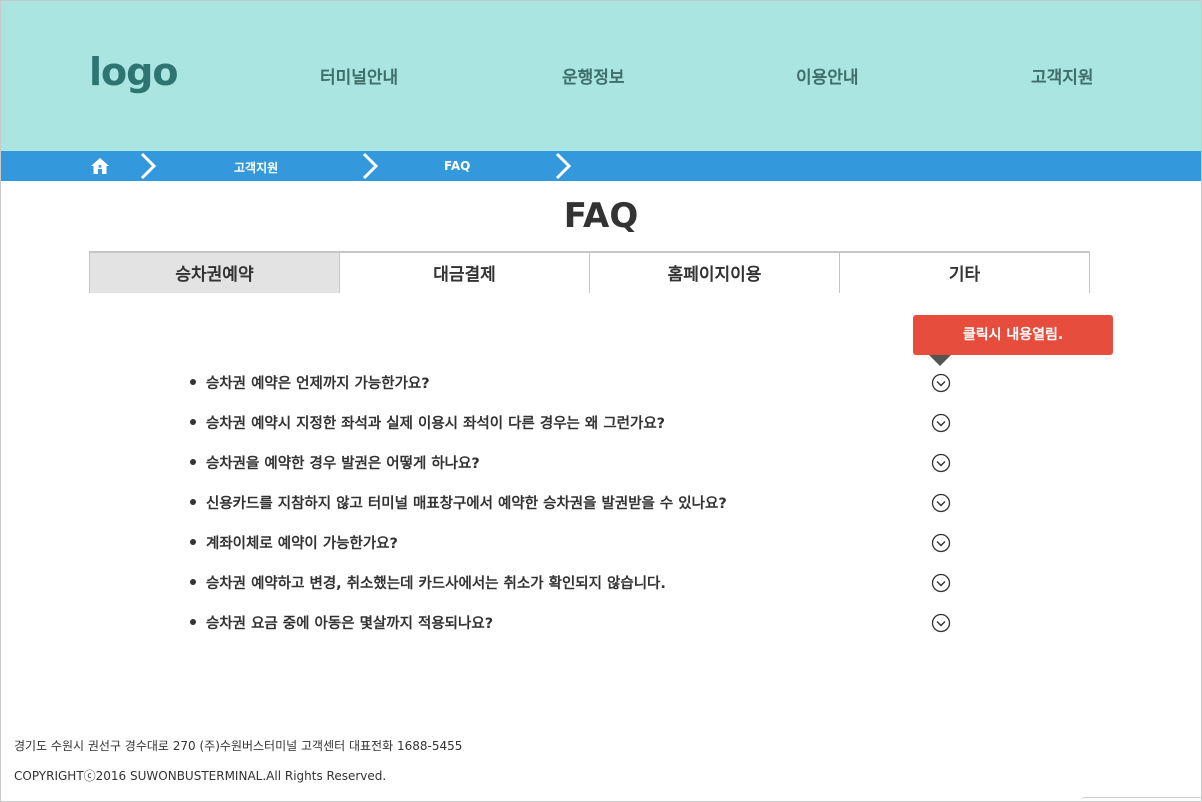  Describe the element at coordinates (133, 72) in the screenshot. I see `logo: logo` at that location.